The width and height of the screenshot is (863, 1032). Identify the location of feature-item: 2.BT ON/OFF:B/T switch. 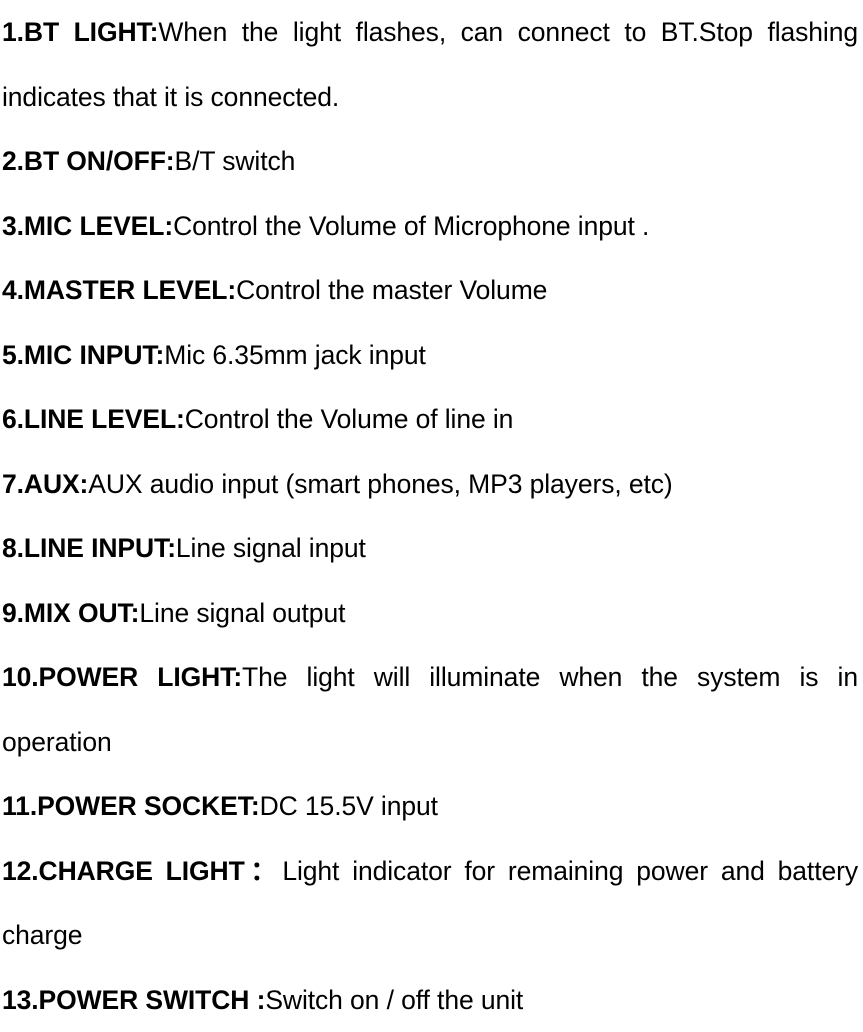
(430, 161).